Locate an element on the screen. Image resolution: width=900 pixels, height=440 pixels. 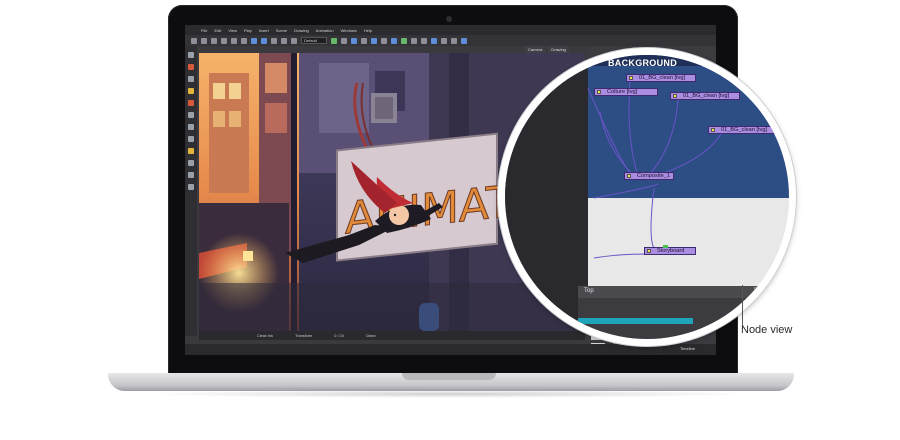
bone-icon is located at coordinates (444, 40).